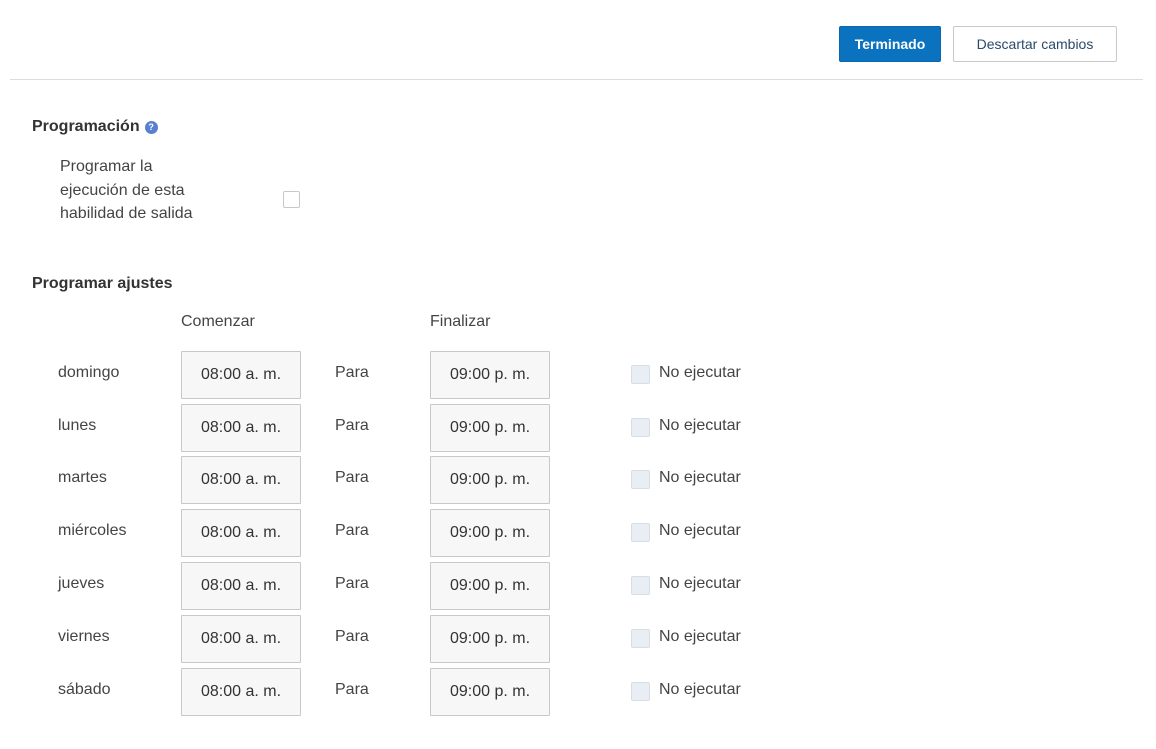  I want to click on schedule-enable-checkbox, so click(291, 199).